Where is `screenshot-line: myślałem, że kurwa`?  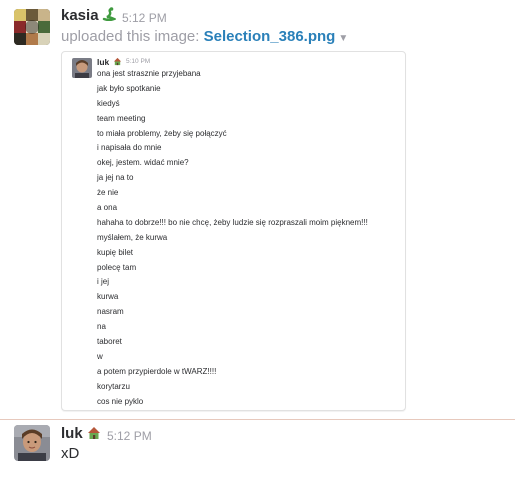
screenshot-line: myślałem, że kurwa is located at coordinates (132, 237).